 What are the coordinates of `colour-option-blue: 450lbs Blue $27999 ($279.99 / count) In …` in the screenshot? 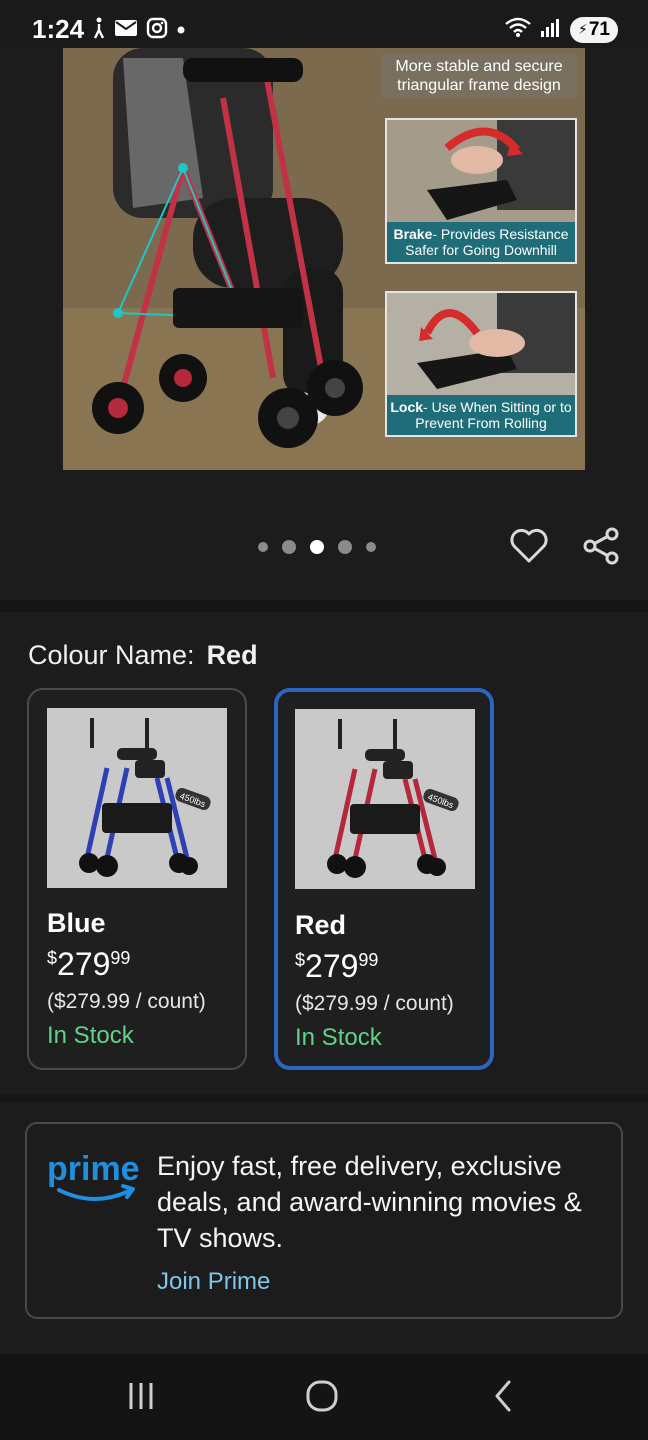 It's located at (137, 879).